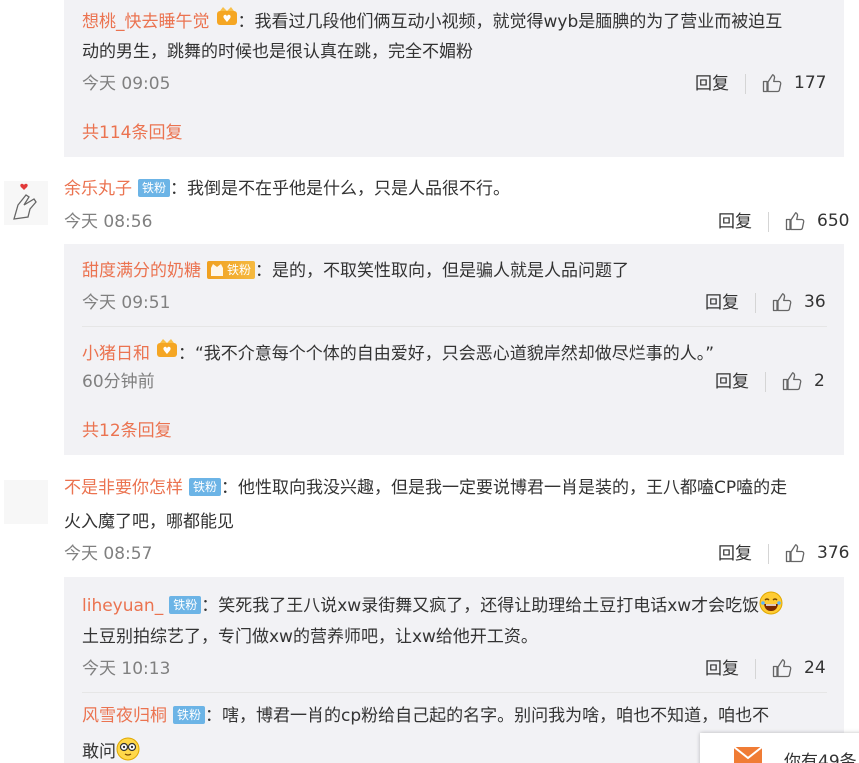 This screenshot has height=763, width=859. I want to click on gold-fan-badge: 铁粉, so click(231, 270).